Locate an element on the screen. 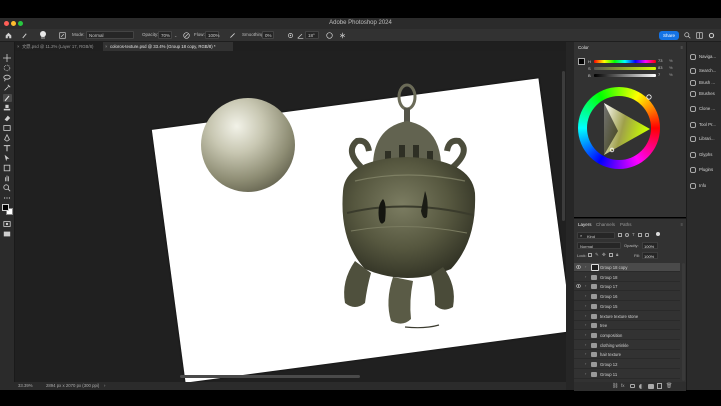 The height and width of the screenshot is (406, 721). screen-mode-icon is located at coordinates (7, 234).